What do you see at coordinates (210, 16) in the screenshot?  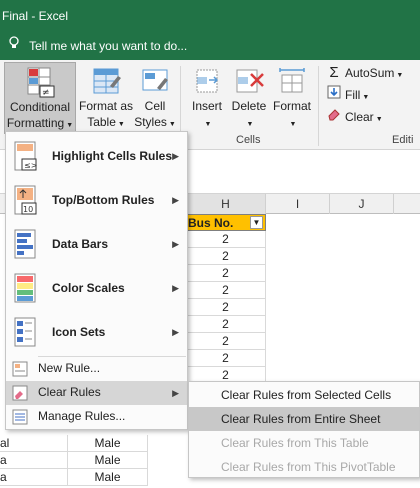 I see `title-bar: Final - Excel` at bounding box center [210, 16].